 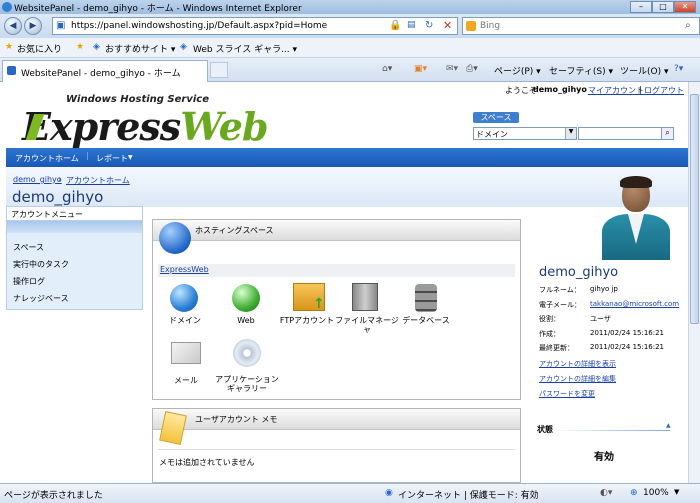 What do you see at coordinates (387, 69) in the screenshot?
I see `home-icon: ⌂▾` at bounding box center [387, 69].